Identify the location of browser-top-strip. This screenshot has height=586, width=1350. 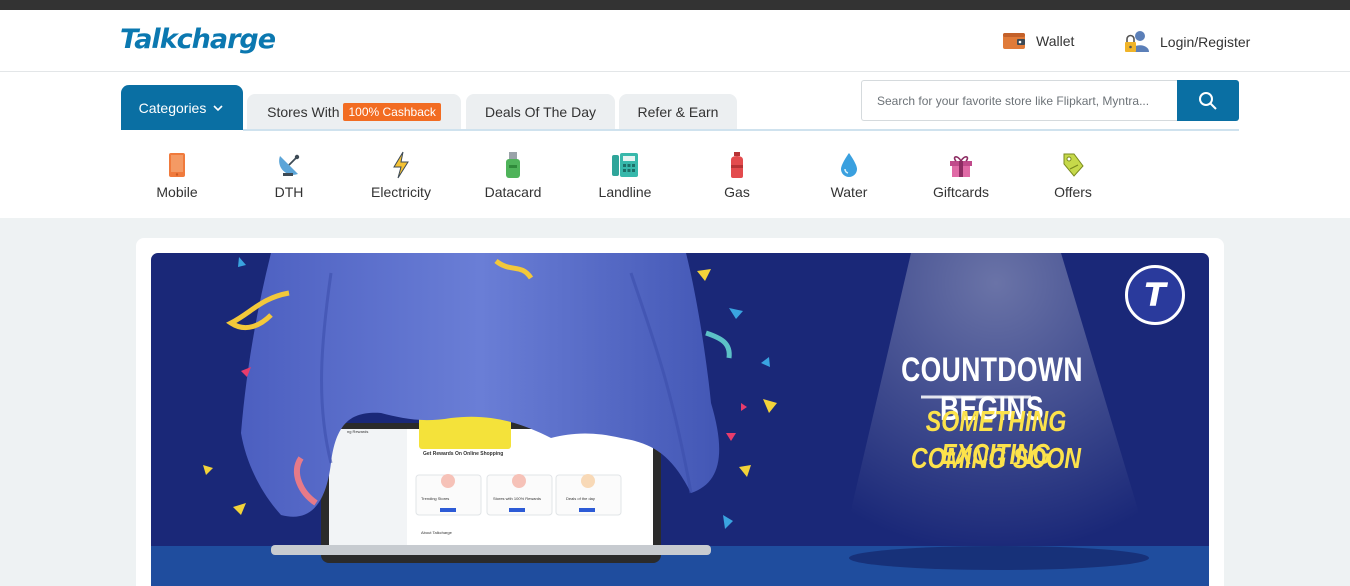
(675, 5).